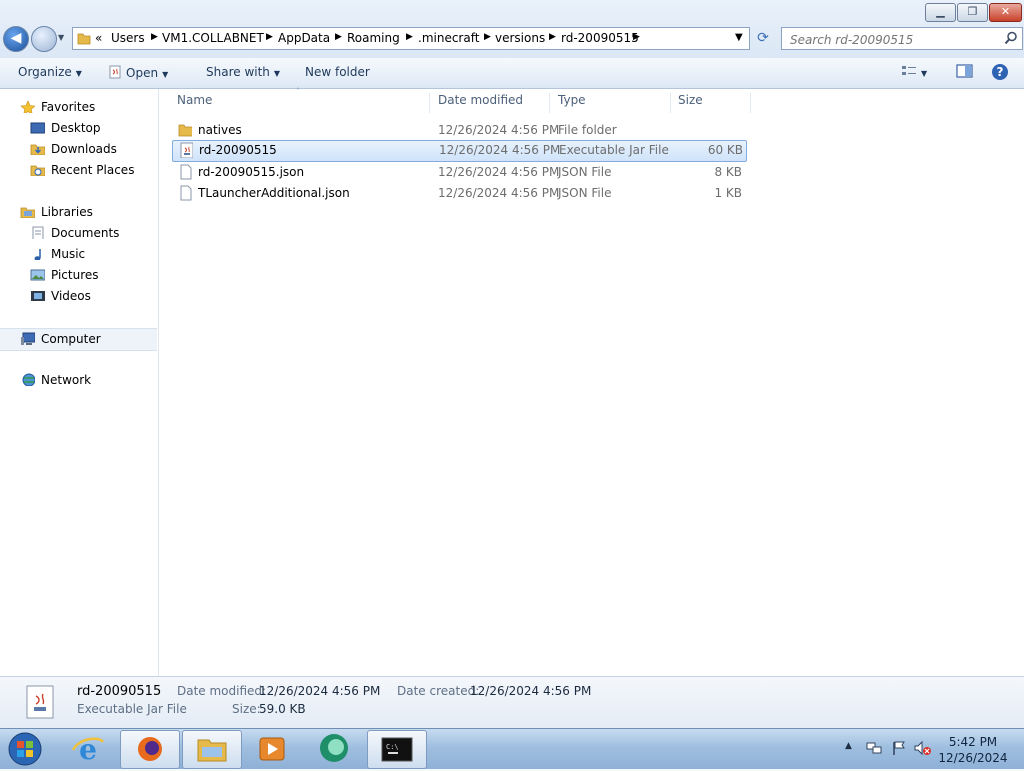  I want to click on column-size-label: Size, so click(690, 100).